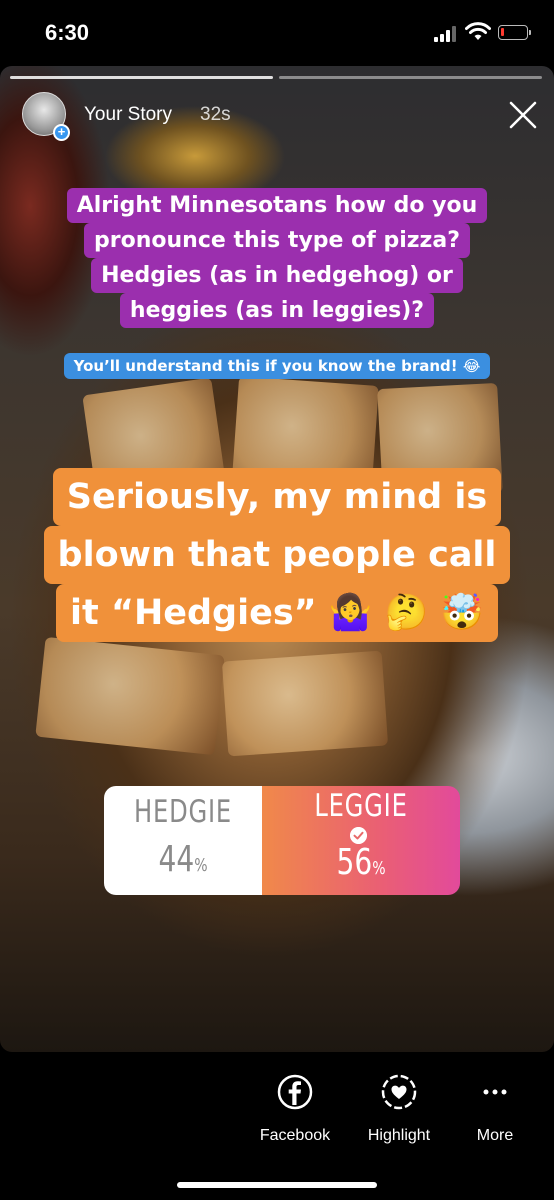 This screenshot has width=554, height=1200. What do you see at coordinates (277, 497) in the screenshot?
I see `caption-line: Seriously, my mind is` at bounding box center [277, 497].